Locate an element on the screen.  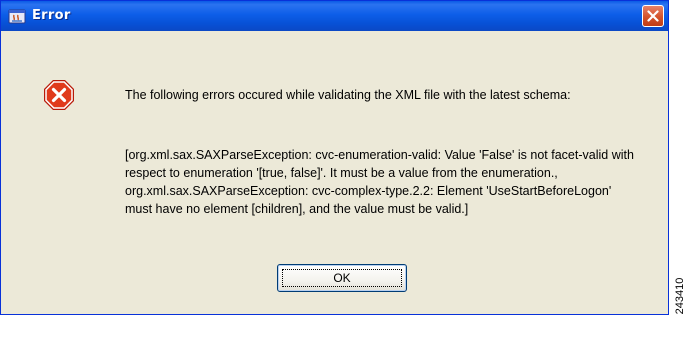
window-title: Error is located at coordinates (51, 15).